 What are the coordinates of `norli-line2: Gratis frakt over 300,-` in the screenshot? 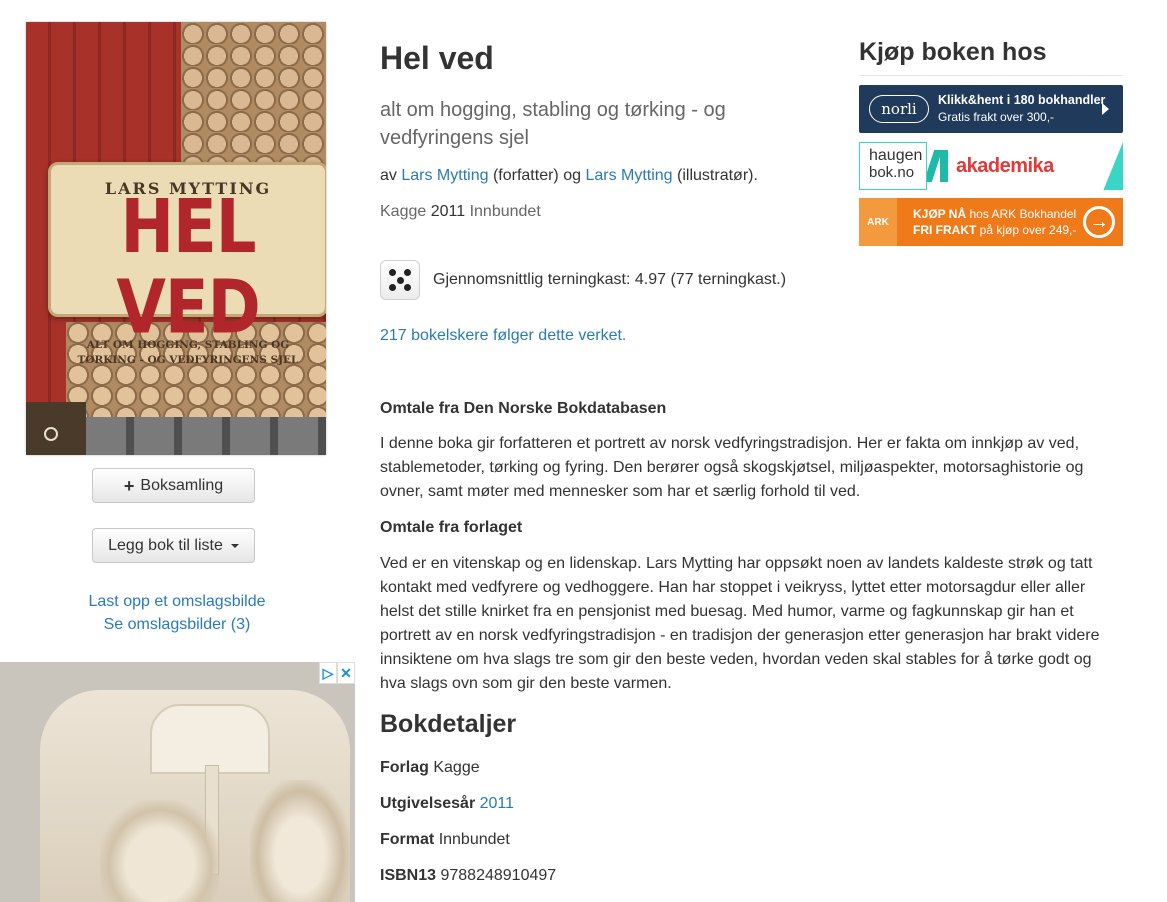 It's located at (996, 117).